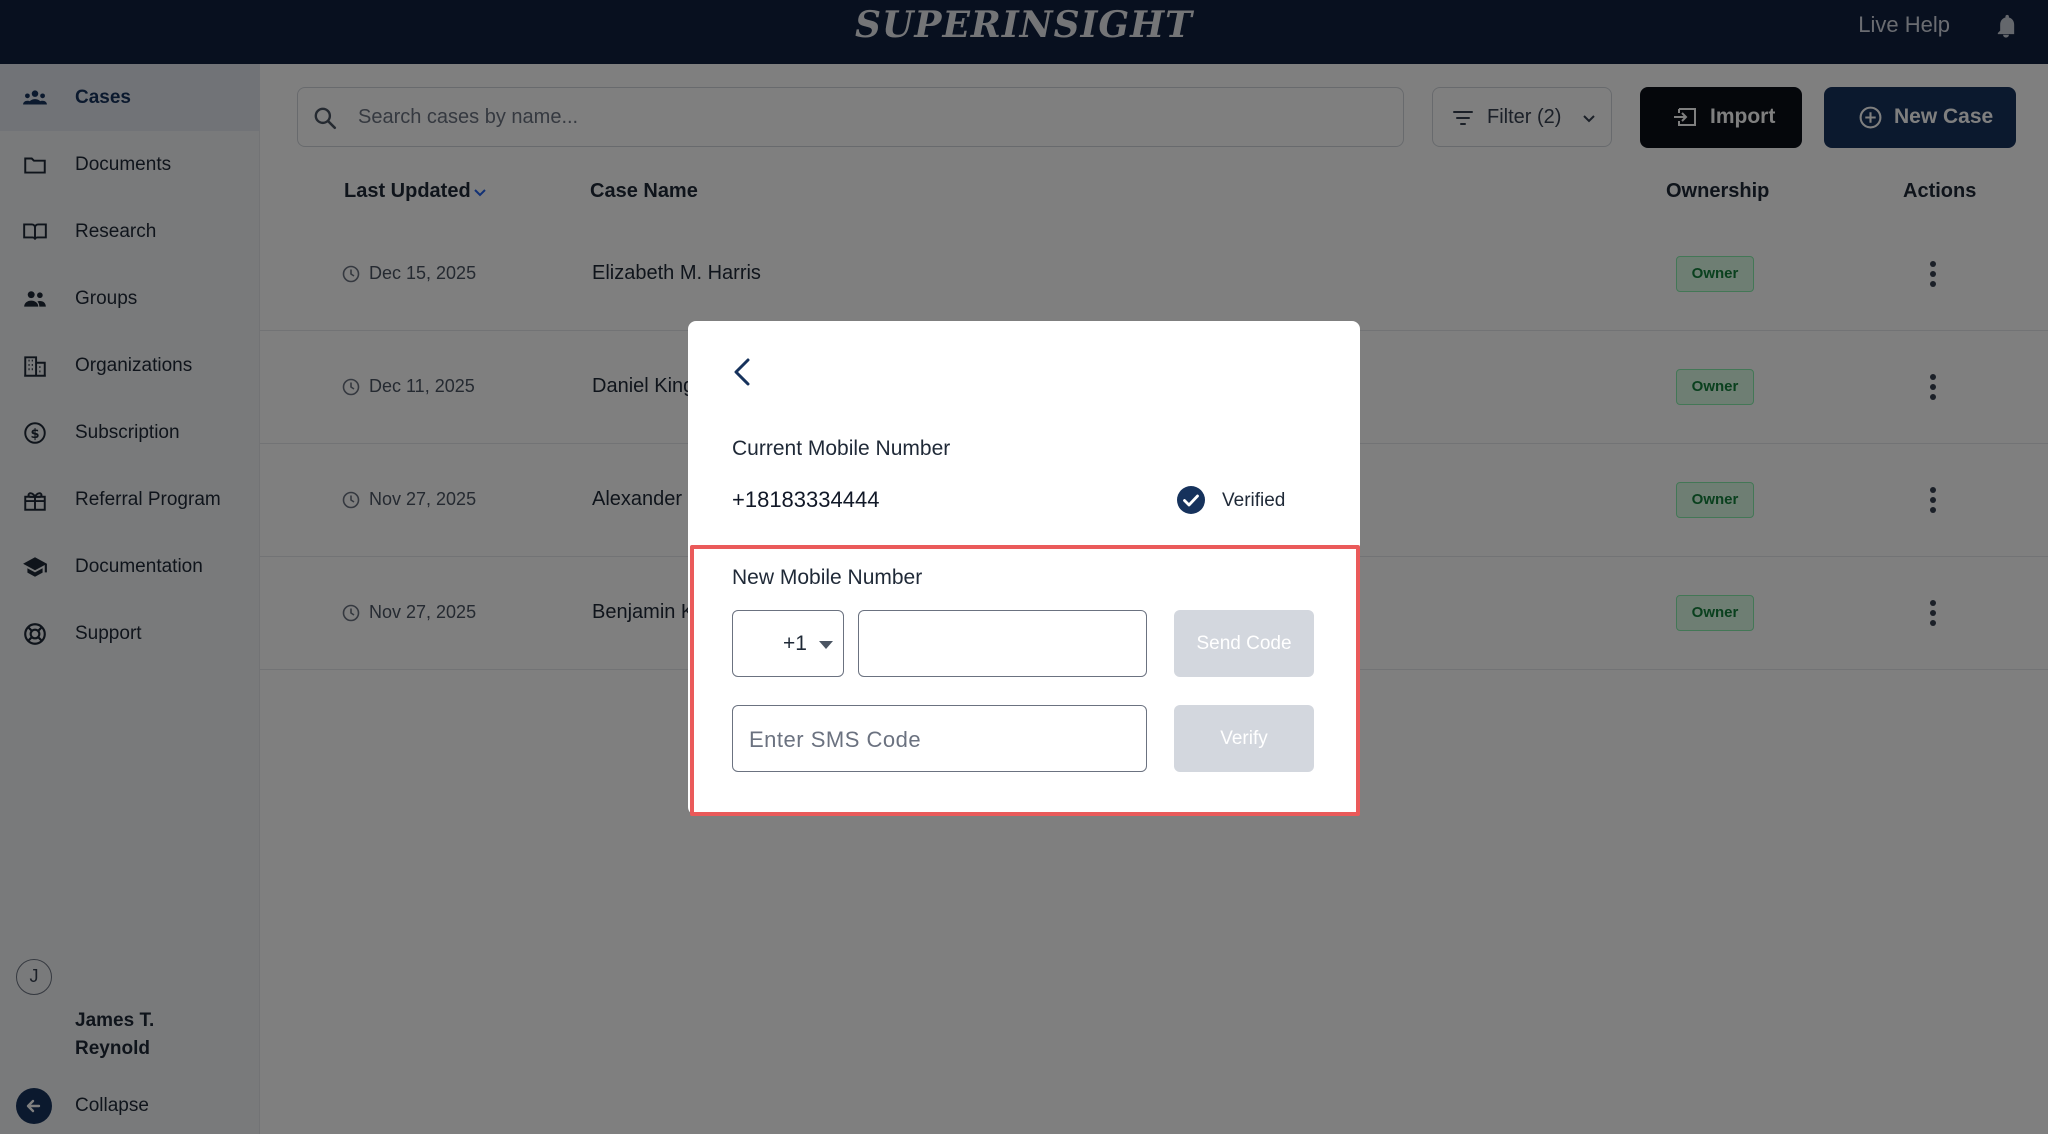 The image size is (2048, 1134). What do you see at coordinates (826, 645) in the screenshot?
I see `caret-down-icon` at bounding box center [826, 645].